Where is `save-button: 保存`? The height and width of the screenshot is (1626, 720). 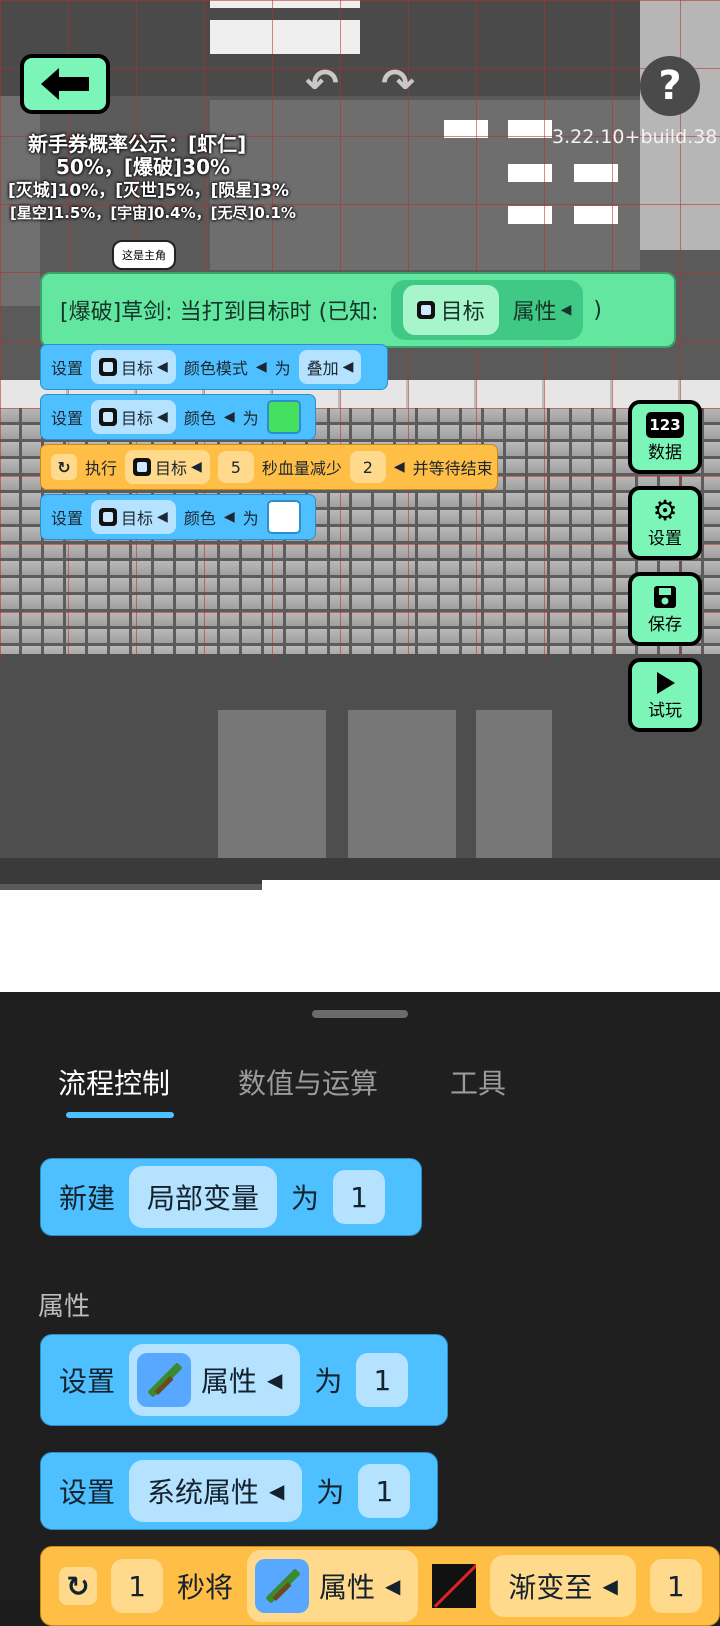
save-button: 保存 is located at coordinates (665, 609).